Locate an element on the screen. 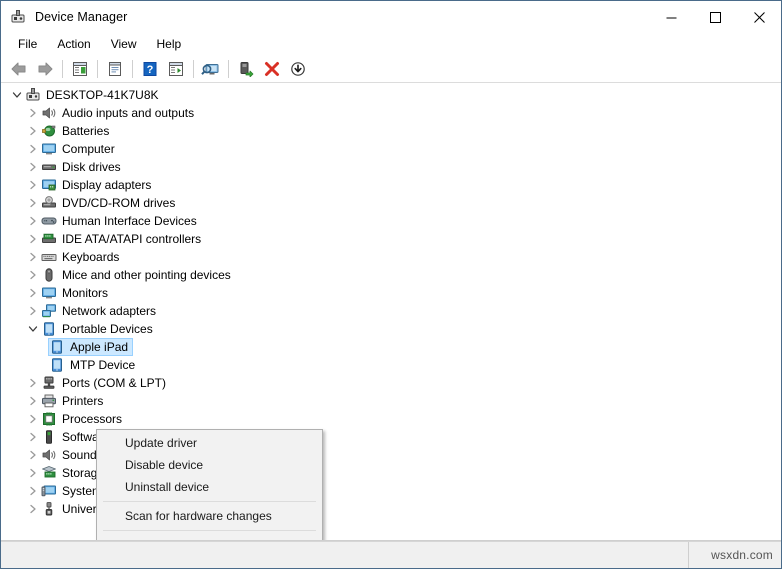  menu-view: View is located at coordinates (124, 44).